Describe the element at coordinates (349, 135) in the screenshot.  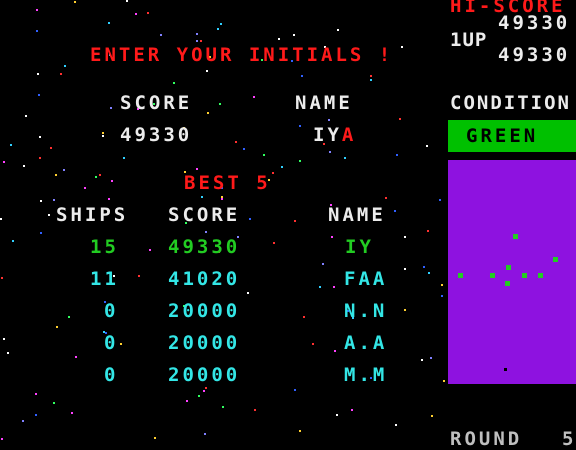
I see `entry-name-cursor: A` at that location.